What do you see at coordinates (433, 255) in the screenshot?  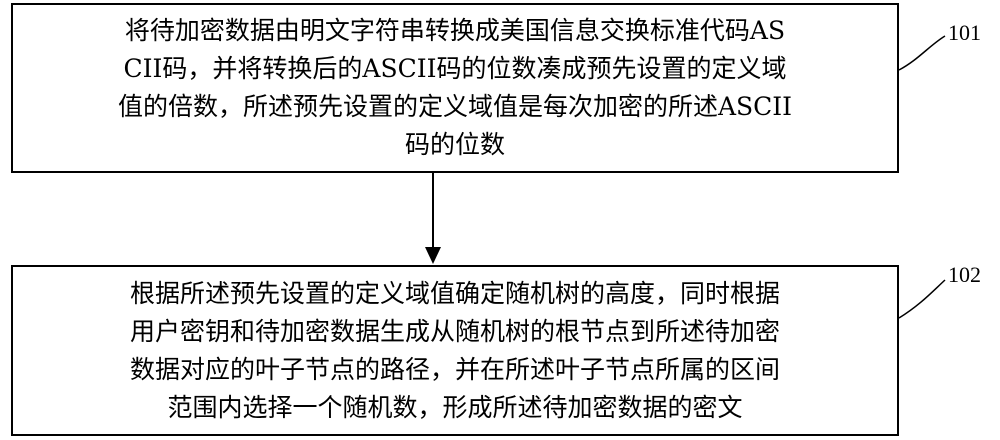 I see `flow-arrowhead` at bounding box center [433, 255].